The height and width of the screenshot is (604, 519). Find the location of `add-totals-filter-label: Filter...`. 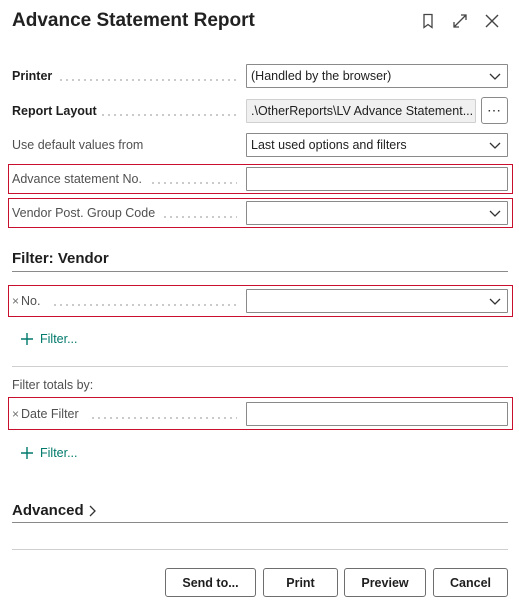

add-totals-filter-label: Filter... is located at coordinates (59, 453).